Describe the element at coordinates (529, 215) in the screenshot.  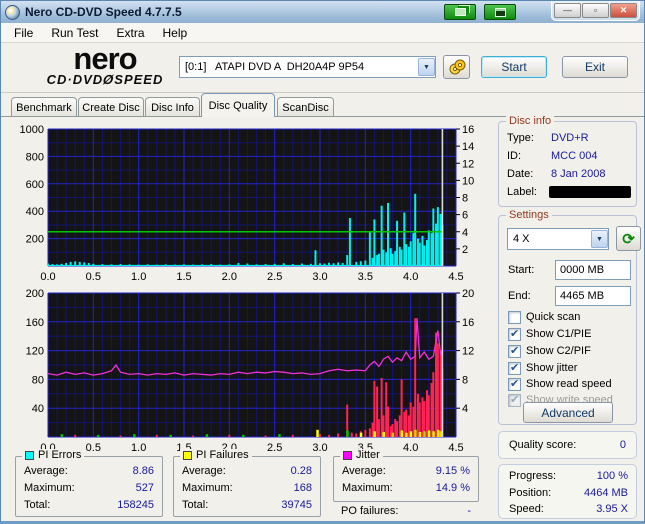
I see `settings-title: Settings` at that location.